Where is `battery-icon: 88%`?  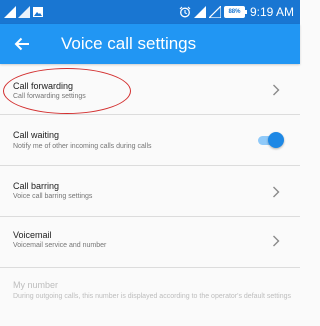 battery-icon: 88% is located at coordinates (235, 12).